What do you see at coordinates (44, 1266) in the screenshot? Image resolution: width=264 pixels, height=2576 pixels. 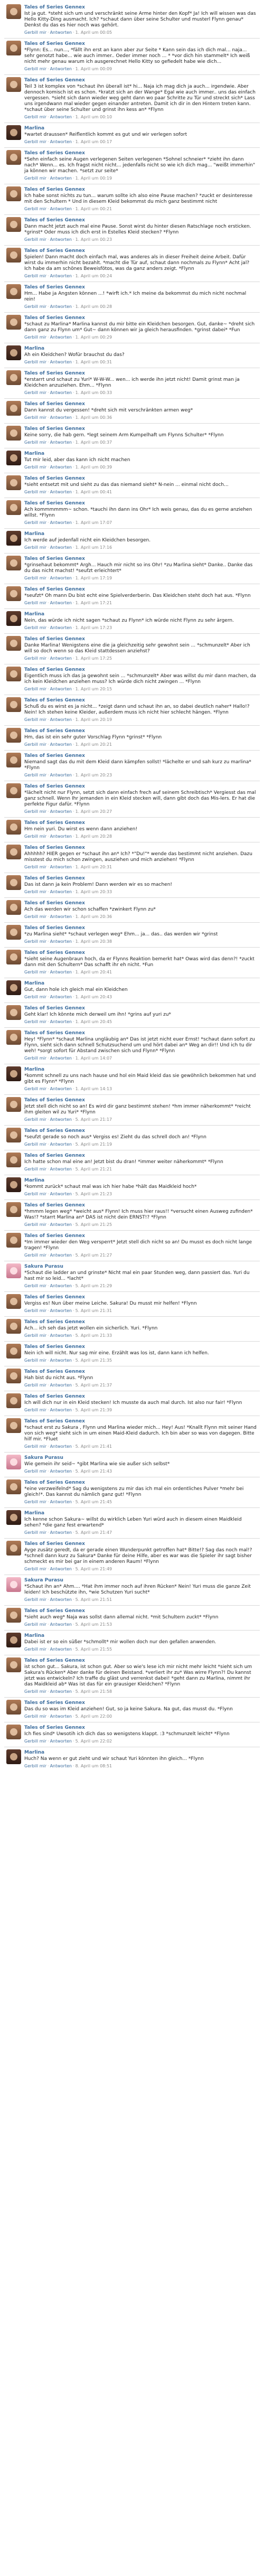 I see `author-link: Sakura Purasu` at bounding box center [44, 1266].